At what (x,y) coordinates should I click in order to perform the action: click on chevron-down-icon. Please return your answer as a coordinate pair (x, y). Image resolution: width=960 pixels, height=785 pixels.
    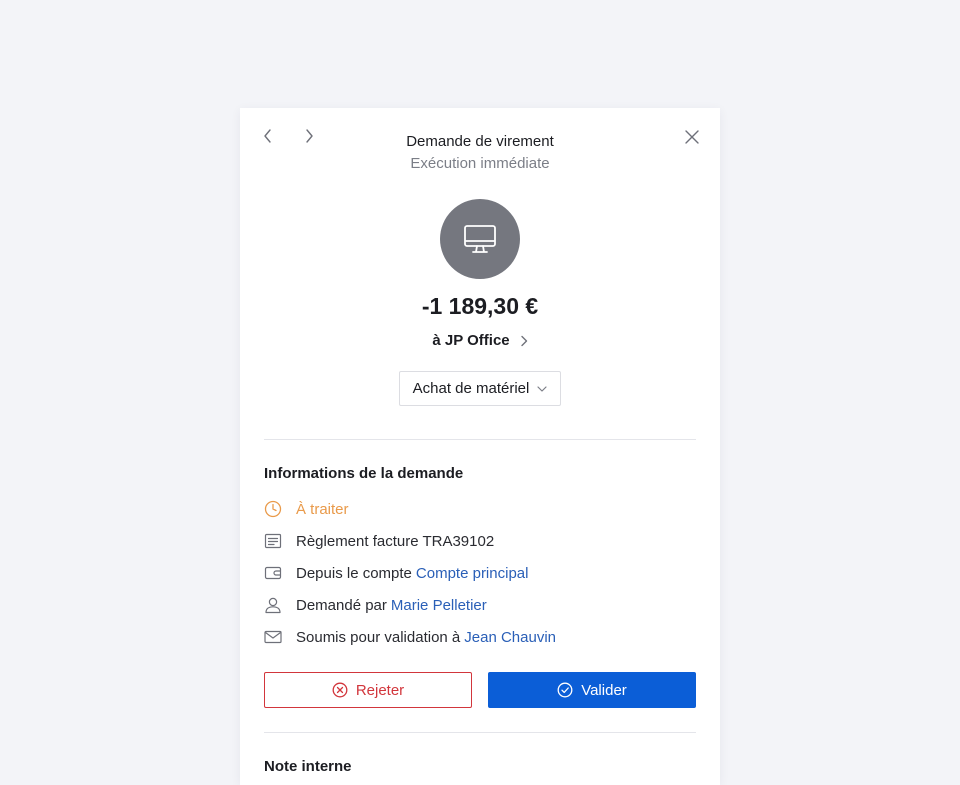
    Looking at the image, I should click on (542, 388).